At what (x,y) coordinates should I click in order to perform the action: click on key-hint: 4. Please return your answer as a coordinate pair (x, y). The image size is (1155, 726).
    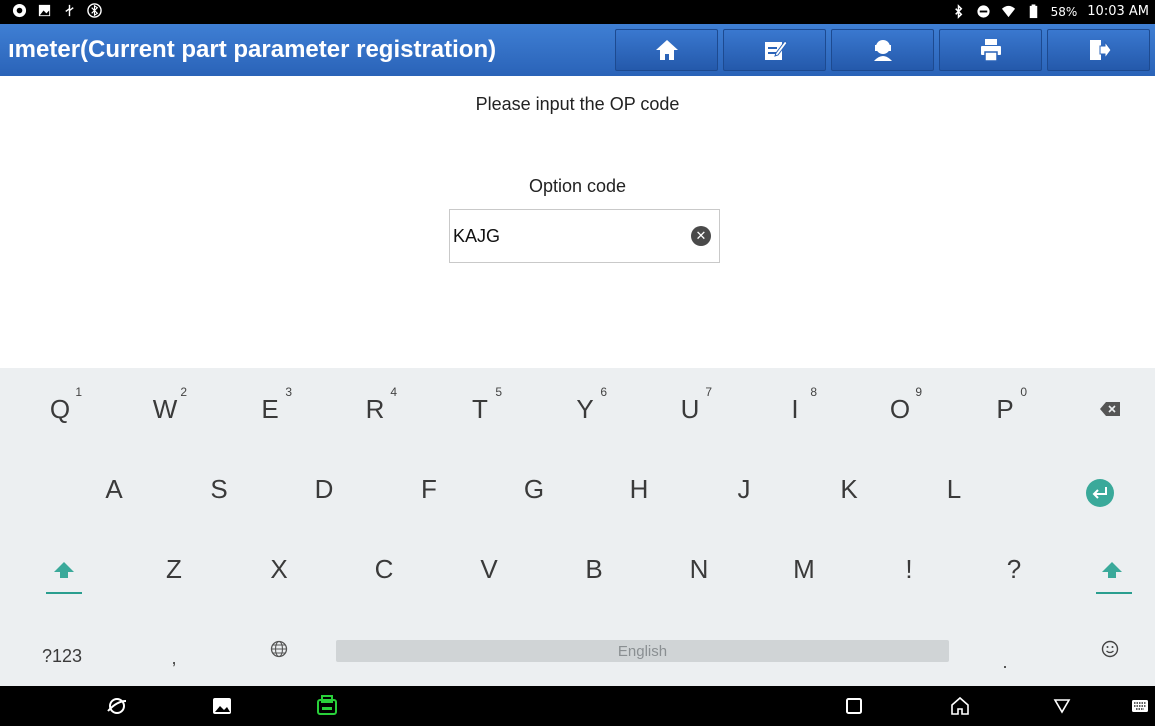
    Looking at the image, I should click on (393, 392).